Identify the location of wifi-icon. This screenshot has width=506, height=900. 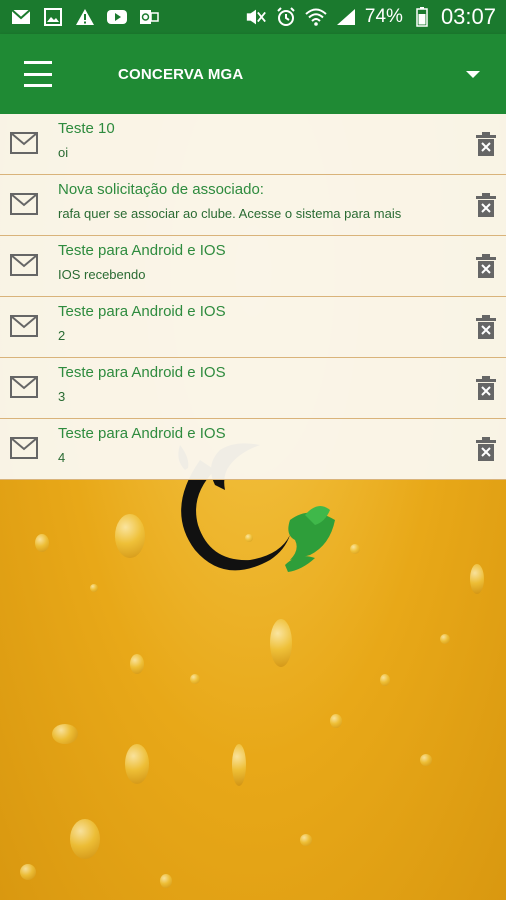
(316, 17).